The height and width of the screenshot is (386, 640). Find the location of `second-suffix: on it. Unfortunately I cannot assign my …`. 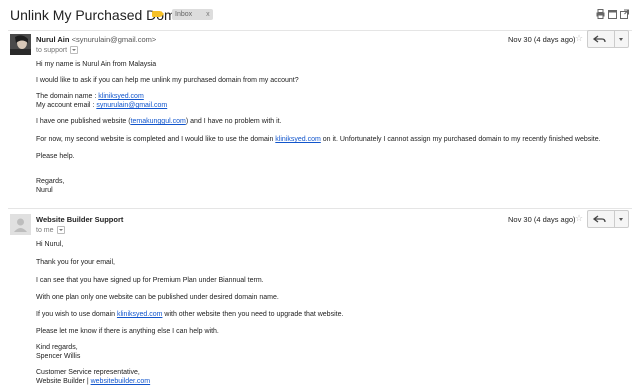

second-suffix: on it. Unfortunately I cannot assign my … is located at coordinates (460, 139).